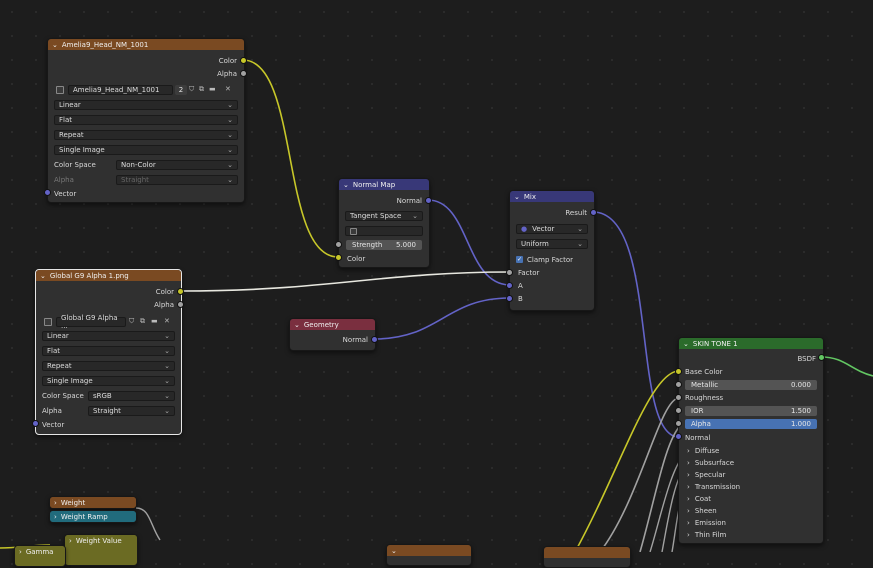 The height and width of the screenshot is (568, 873). I want to click on partial-node-bottom-right, so click(587, 557).